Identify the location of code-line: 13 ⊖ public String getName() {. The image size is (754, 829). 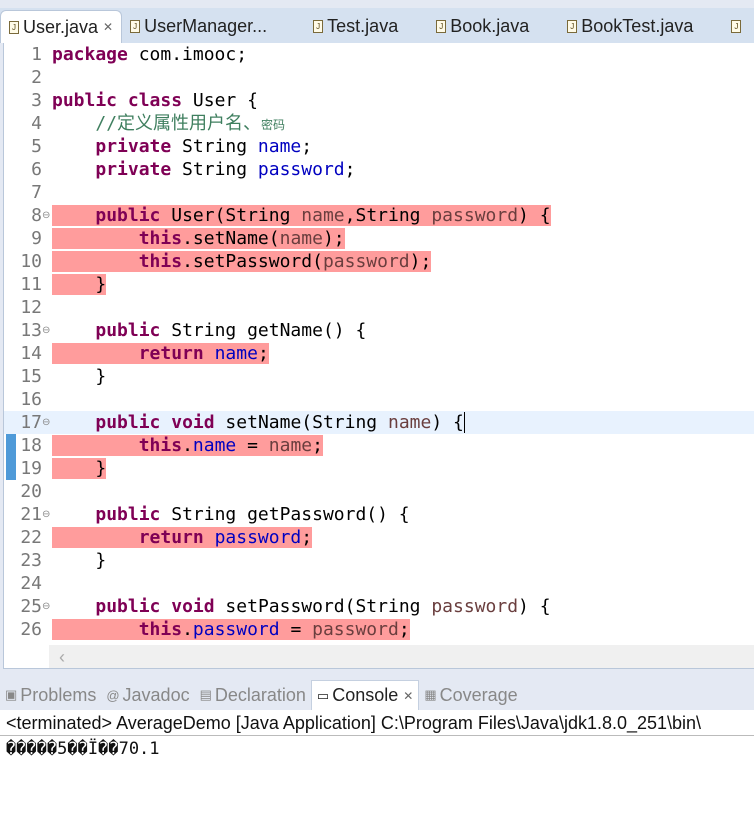
(379, 330).